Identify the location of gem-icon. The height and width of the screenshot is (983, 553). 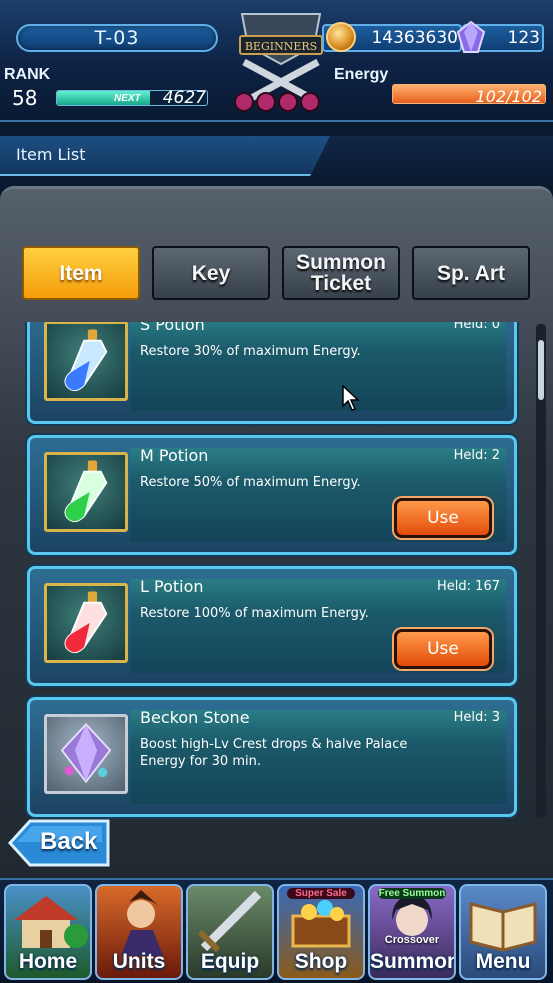
(471, 36).